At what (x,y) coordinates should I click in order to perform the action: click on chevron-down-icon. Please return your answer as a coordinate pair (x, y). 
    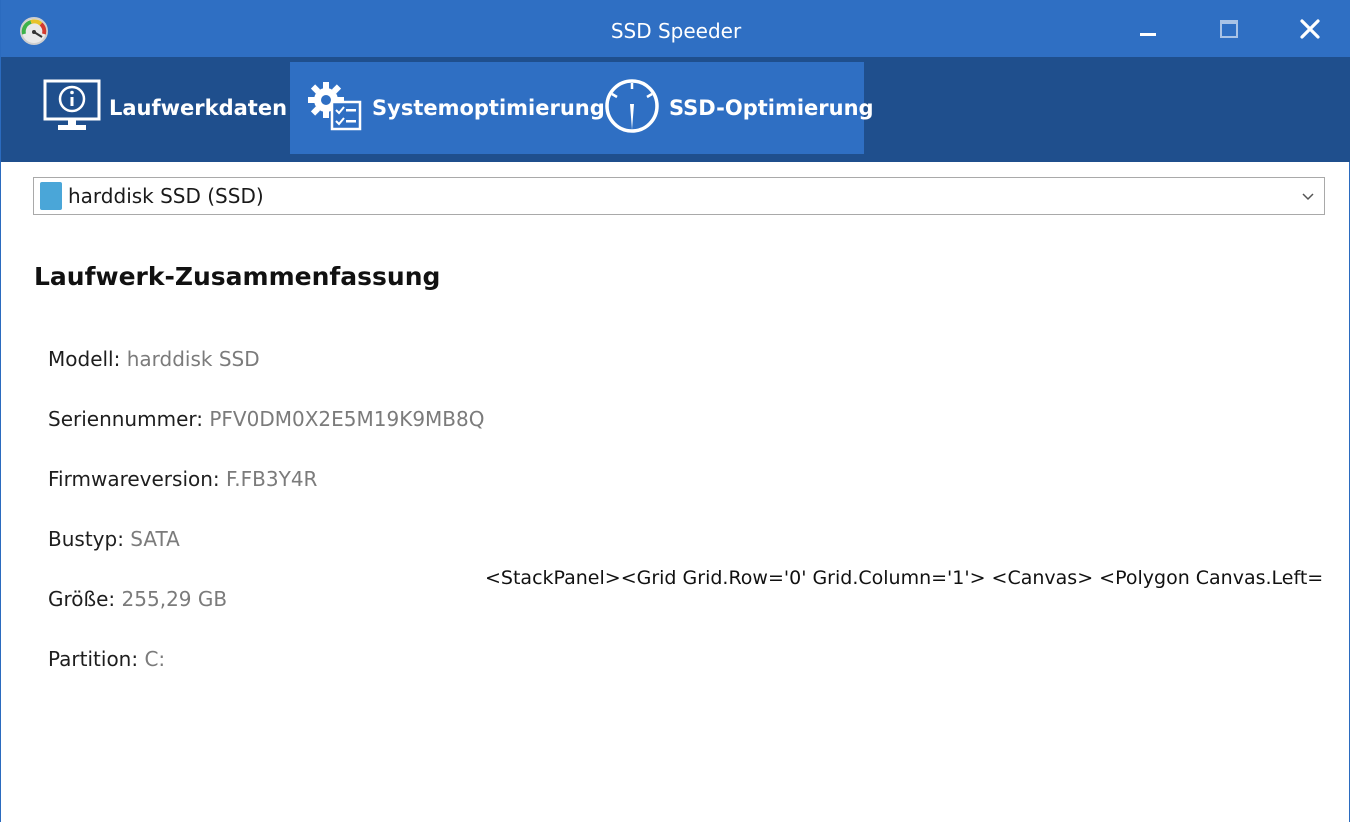
    Looking at the image, I should click on (1308, 198).